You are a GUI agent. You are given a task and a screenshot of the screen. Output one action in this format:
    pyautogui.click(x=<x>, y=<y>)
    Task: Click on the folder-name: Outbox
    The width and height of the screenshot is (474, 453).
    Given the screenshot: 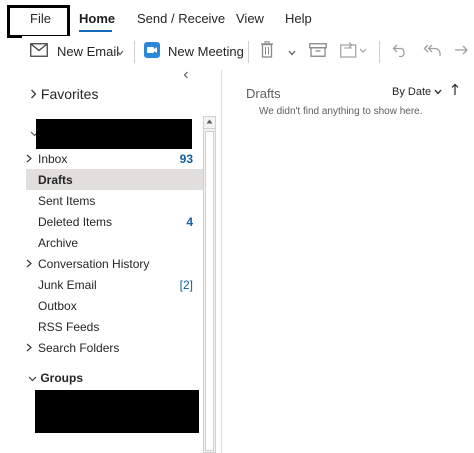 What is the action you would take?
    pyautogui.click(x=57, y=305)
    